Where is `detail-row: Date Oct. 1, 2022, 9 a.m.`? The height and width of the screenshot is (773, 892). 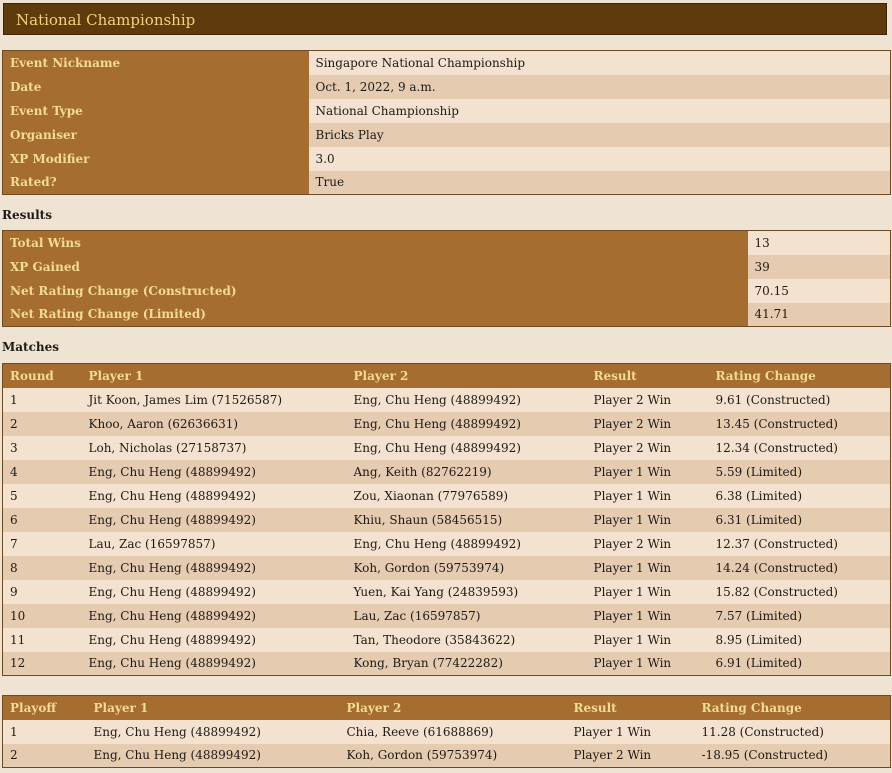
detail-row: Date Oct. 1, 2022, 9 a.m. is located at coordinates (446, 86).